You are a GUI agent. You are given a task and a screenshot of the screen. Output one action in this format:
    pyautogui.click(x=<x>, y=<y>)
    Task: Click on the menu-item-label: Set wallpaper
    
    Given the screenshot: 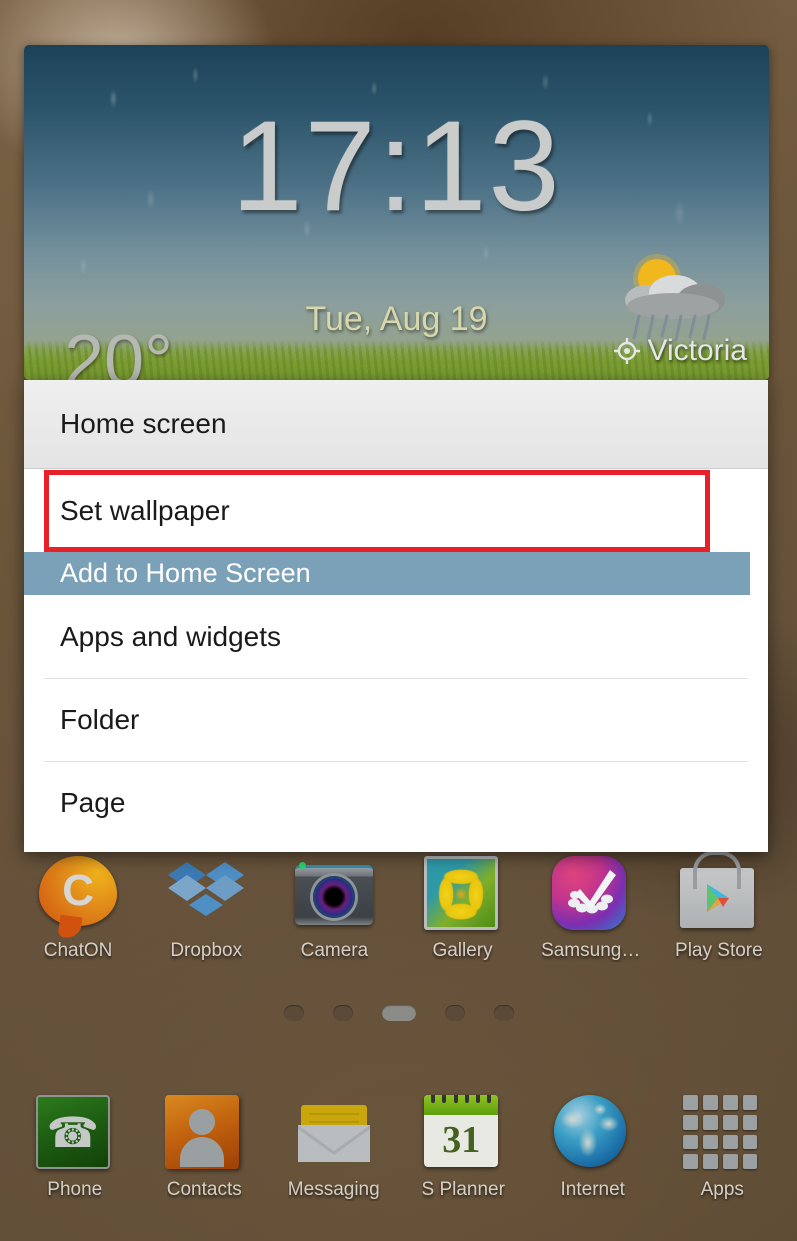 What is the action you would take?
    pyautogui.click(x=145, y=510)
    